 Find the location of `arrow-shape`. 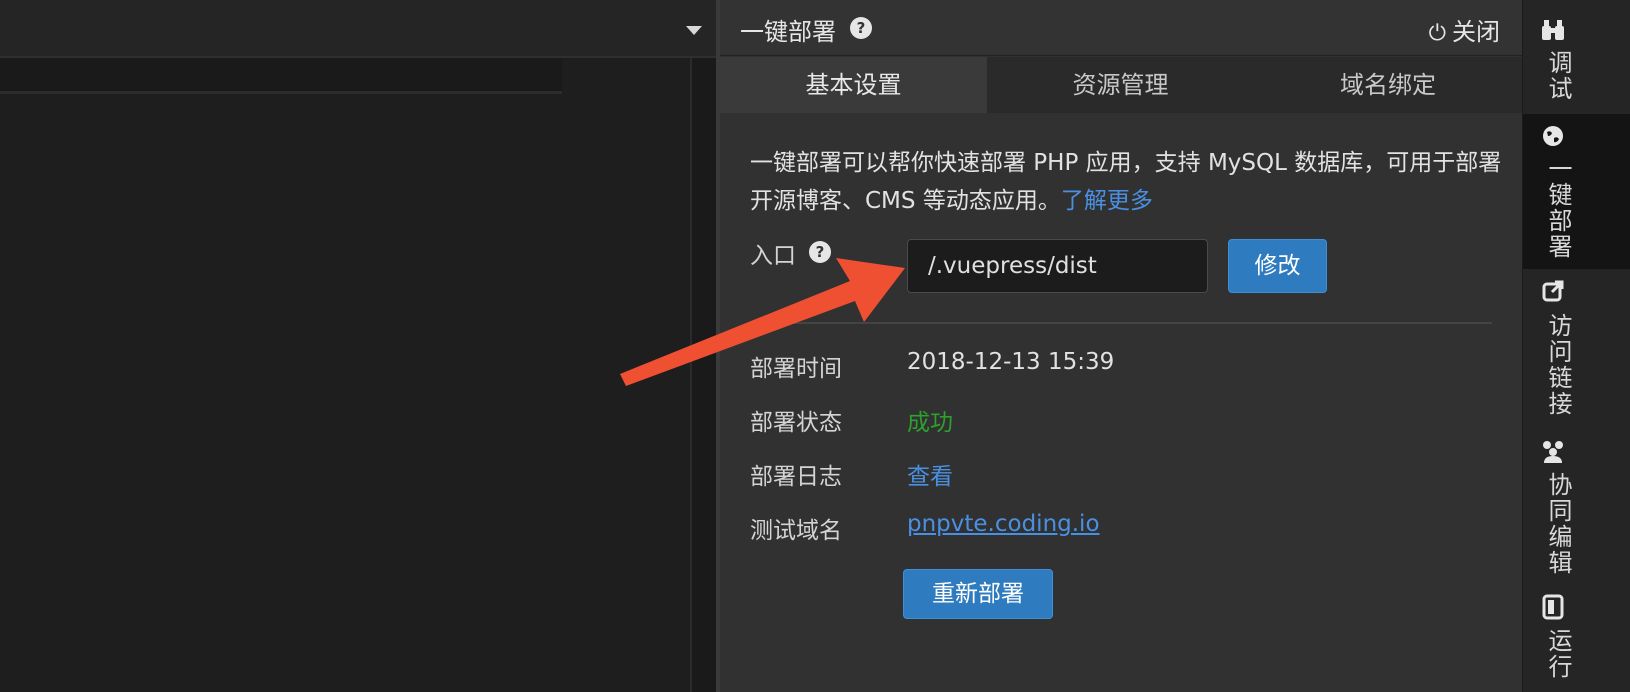

arrow-shape is located at coordinates (762, 322).